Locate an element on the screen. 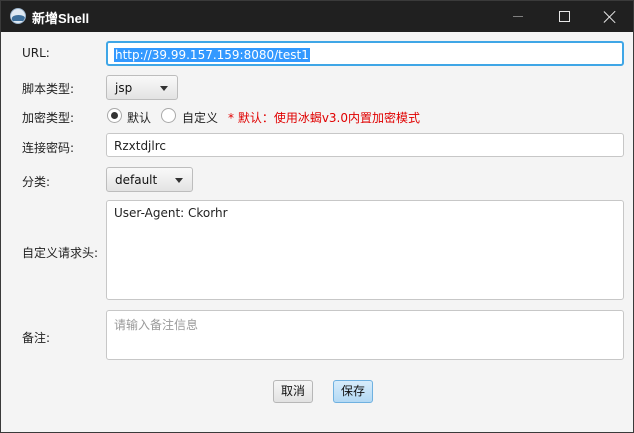  minimize-button is located at coordinates (518, 16).